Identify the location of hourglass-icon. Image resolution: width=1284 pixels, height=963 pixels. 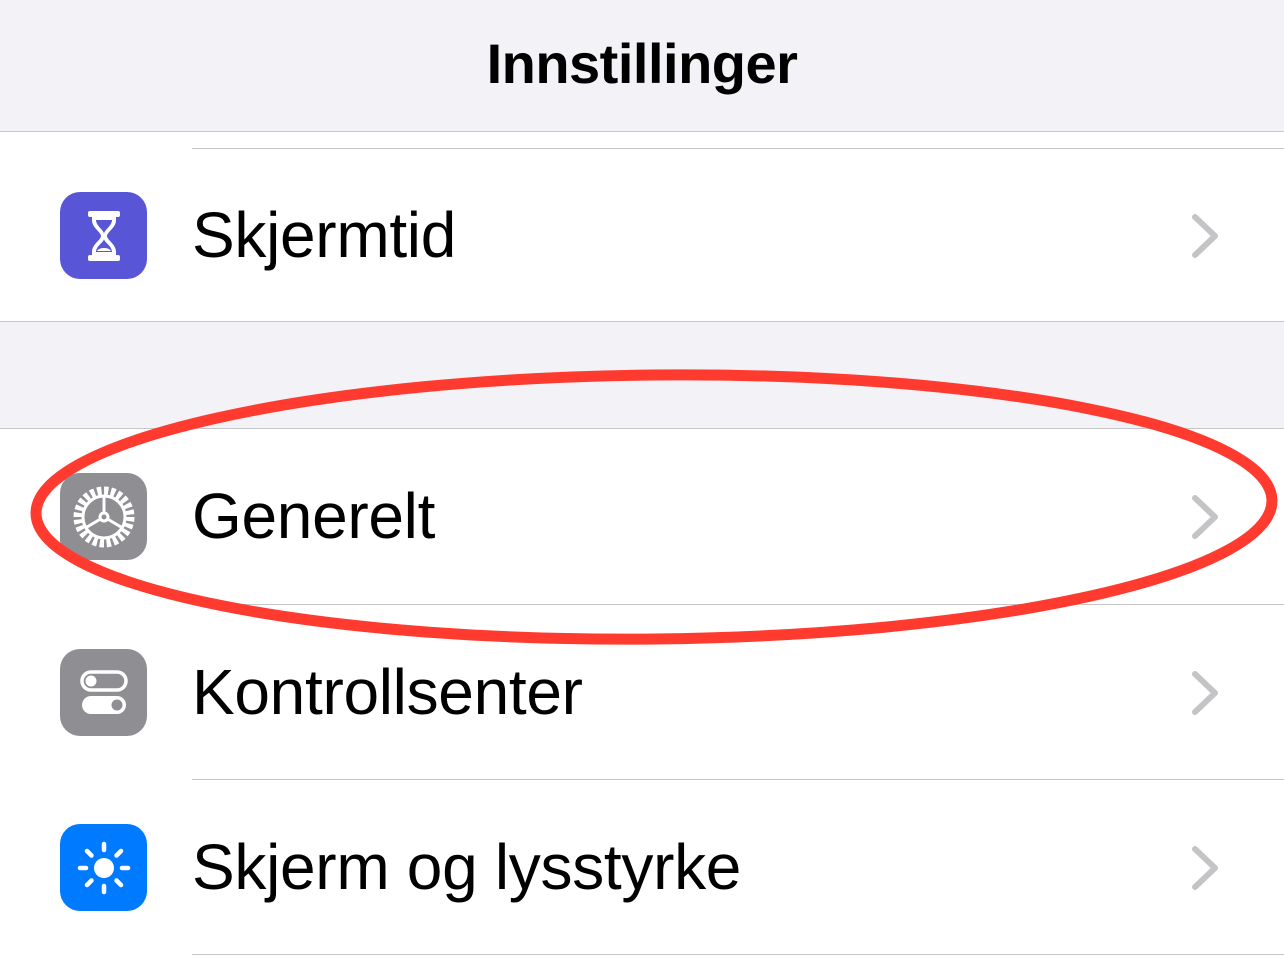
(103, 235).